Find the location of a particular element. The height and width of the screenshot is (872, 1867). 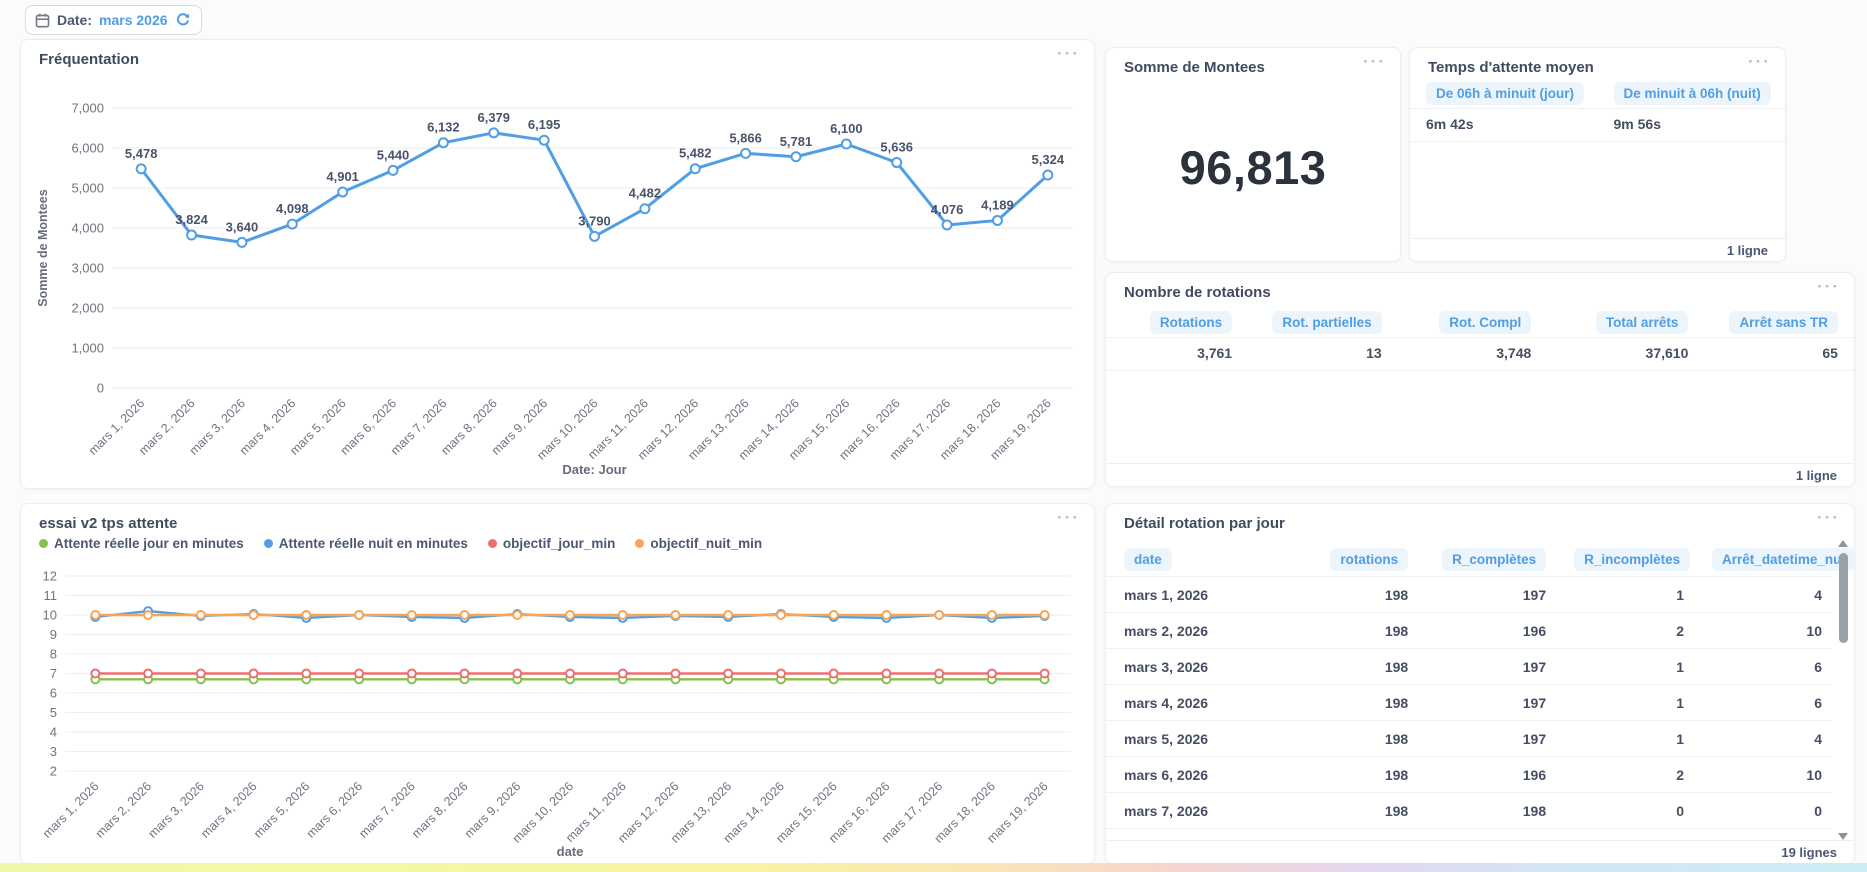

legend-item: objectif_jour_min is located at coordinates (551, 543).